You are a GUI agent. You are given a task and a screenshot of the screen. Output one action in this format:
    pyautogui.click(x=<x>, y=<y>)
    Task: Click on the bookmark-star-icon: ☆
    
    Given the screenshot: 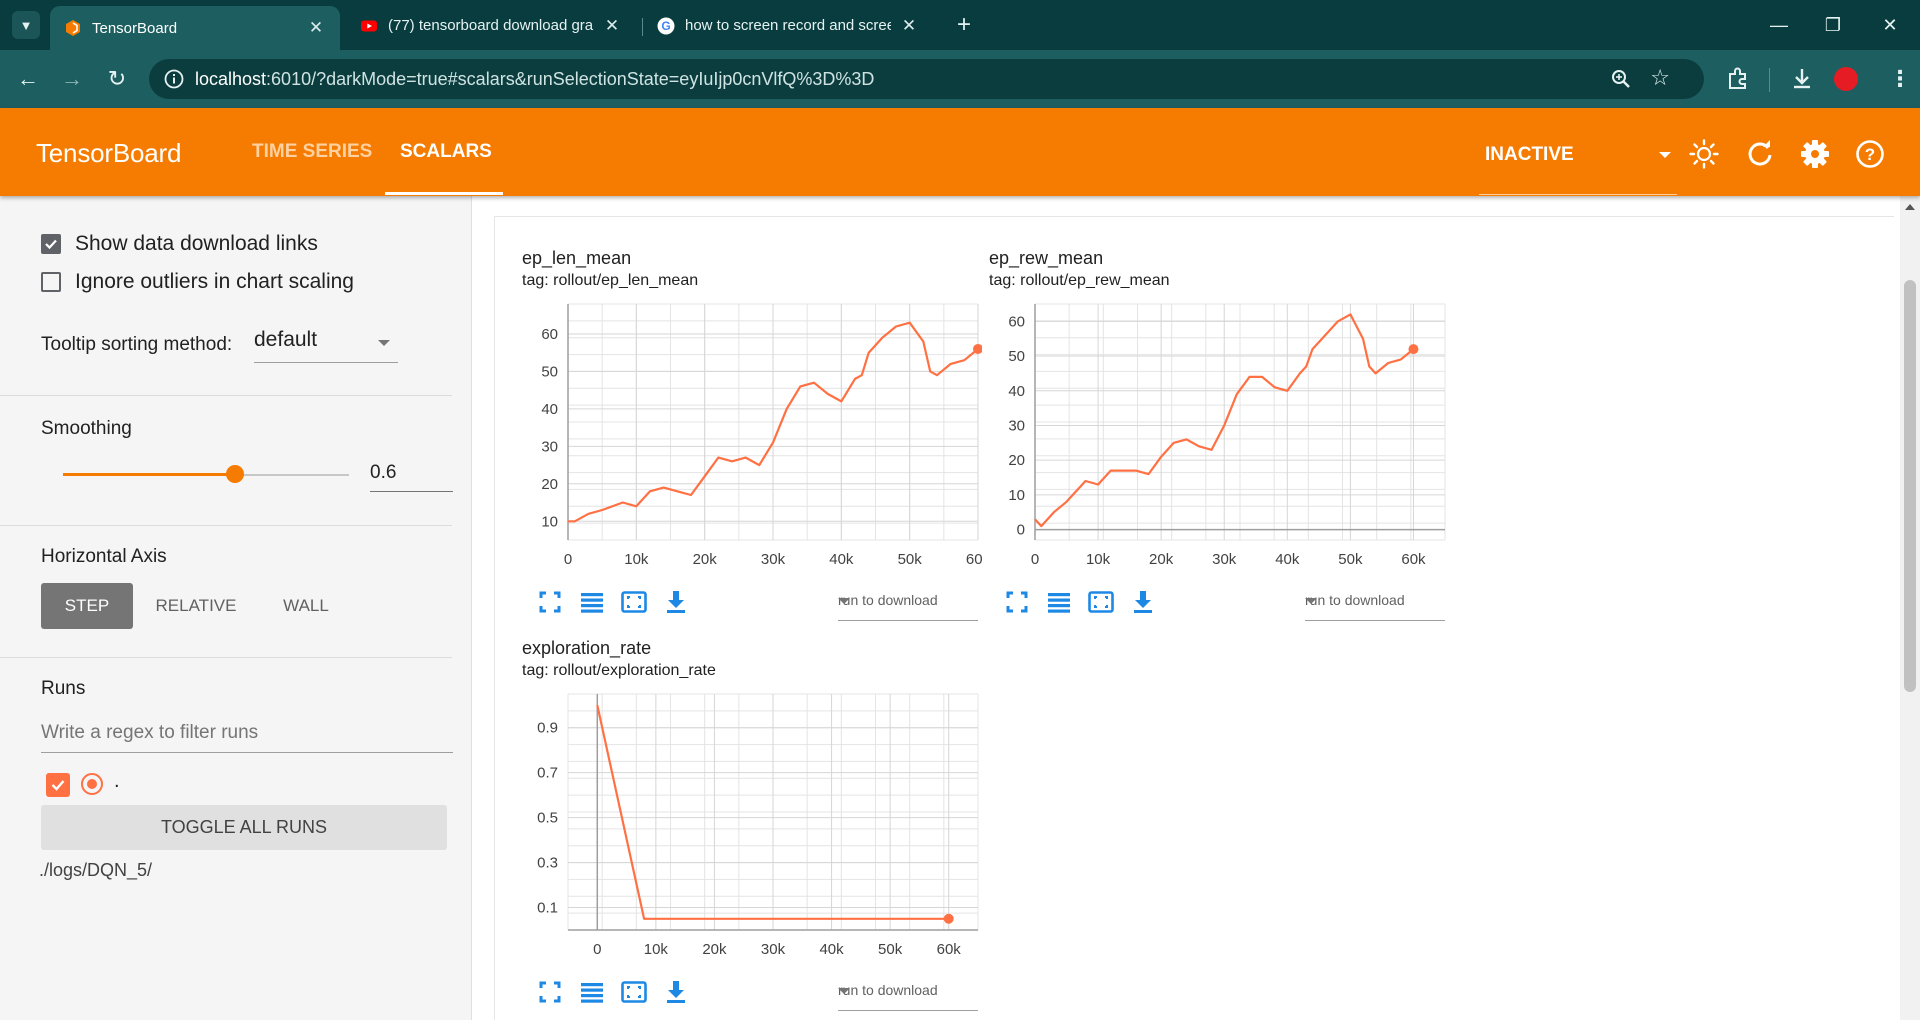 What is the action you would take?
    pyautogui.click(x=1660, y=78)
    